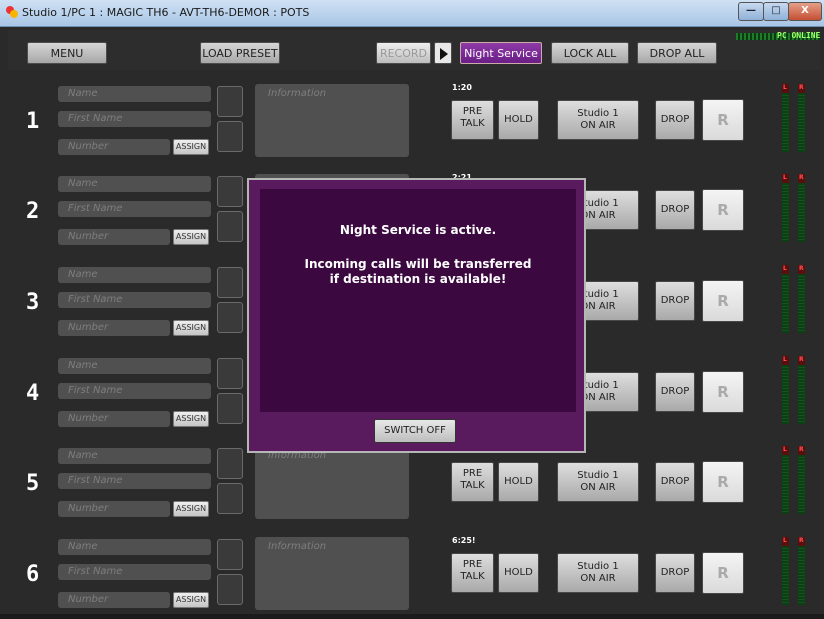 The height and width of the screenshot is (619, 824). I want to click on line-timer: 1:20, so click(462, 87).